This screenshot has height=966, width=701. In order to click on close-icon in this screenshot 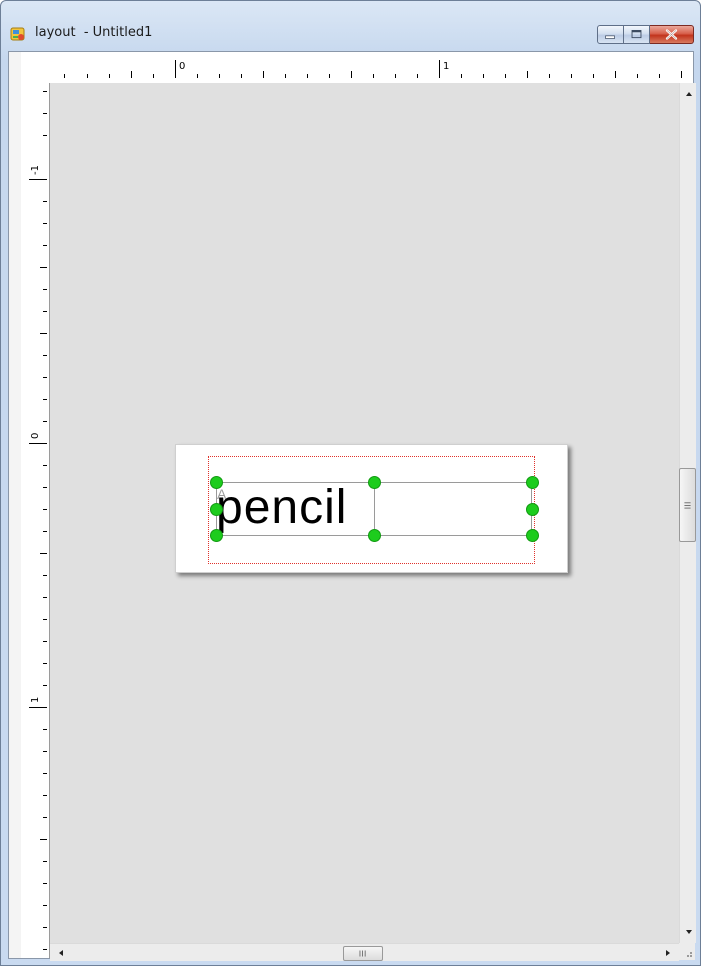, I will do `click(671, 34)`.